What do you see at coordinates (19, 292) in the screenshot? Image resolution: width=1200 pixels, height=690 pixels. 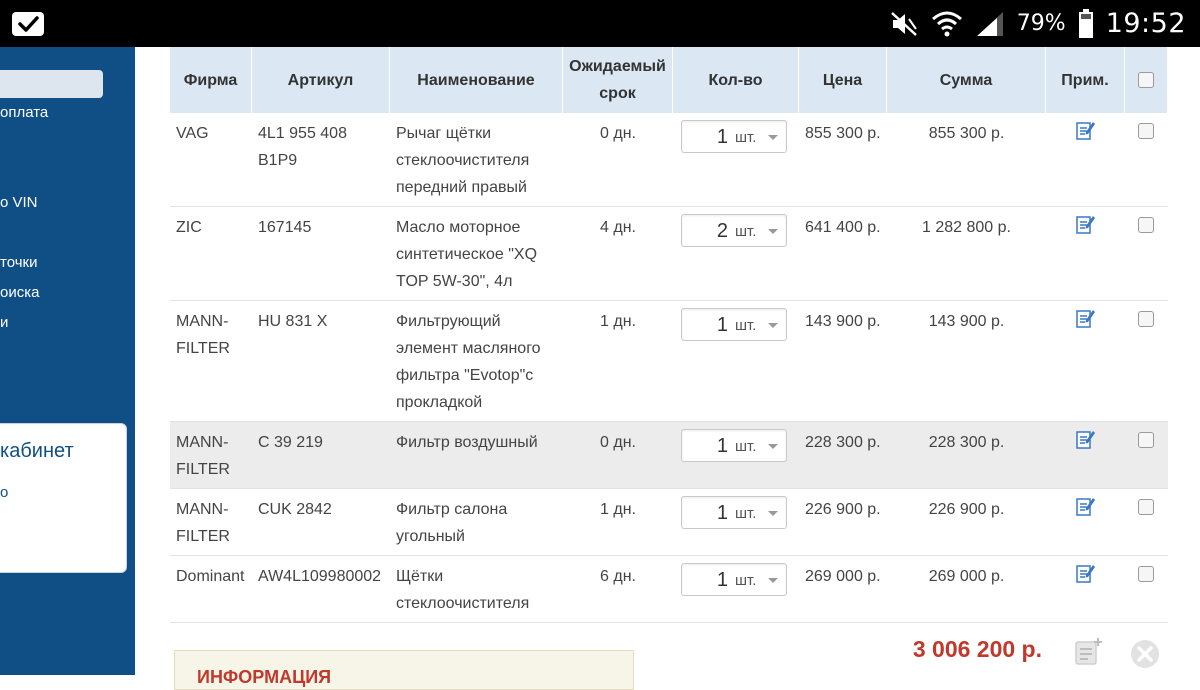 I see `sidebar-link-search: оиска` at bounding box center [19, 292].